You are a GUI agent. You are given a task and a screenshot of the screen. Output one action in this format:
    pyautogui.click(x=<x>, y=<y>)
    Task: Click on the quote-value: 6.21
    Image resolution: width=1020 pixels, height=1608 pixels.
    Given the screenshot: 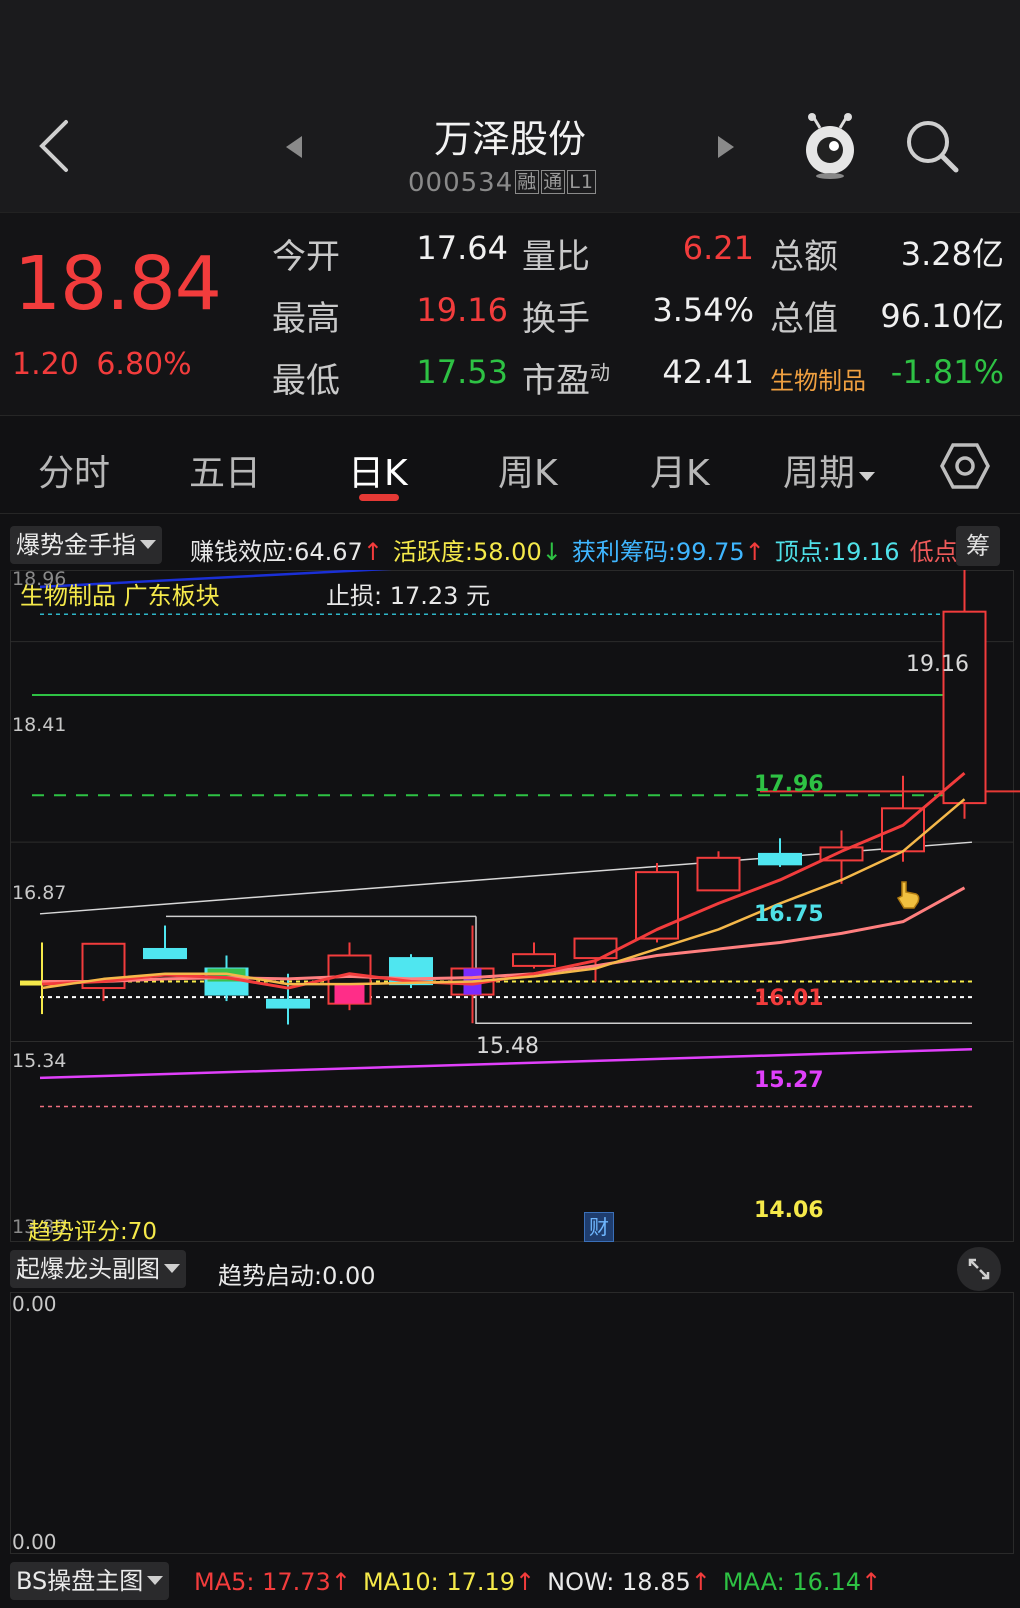 What is the action you would take?
    pyautogui.click(x=718, y=248)
    